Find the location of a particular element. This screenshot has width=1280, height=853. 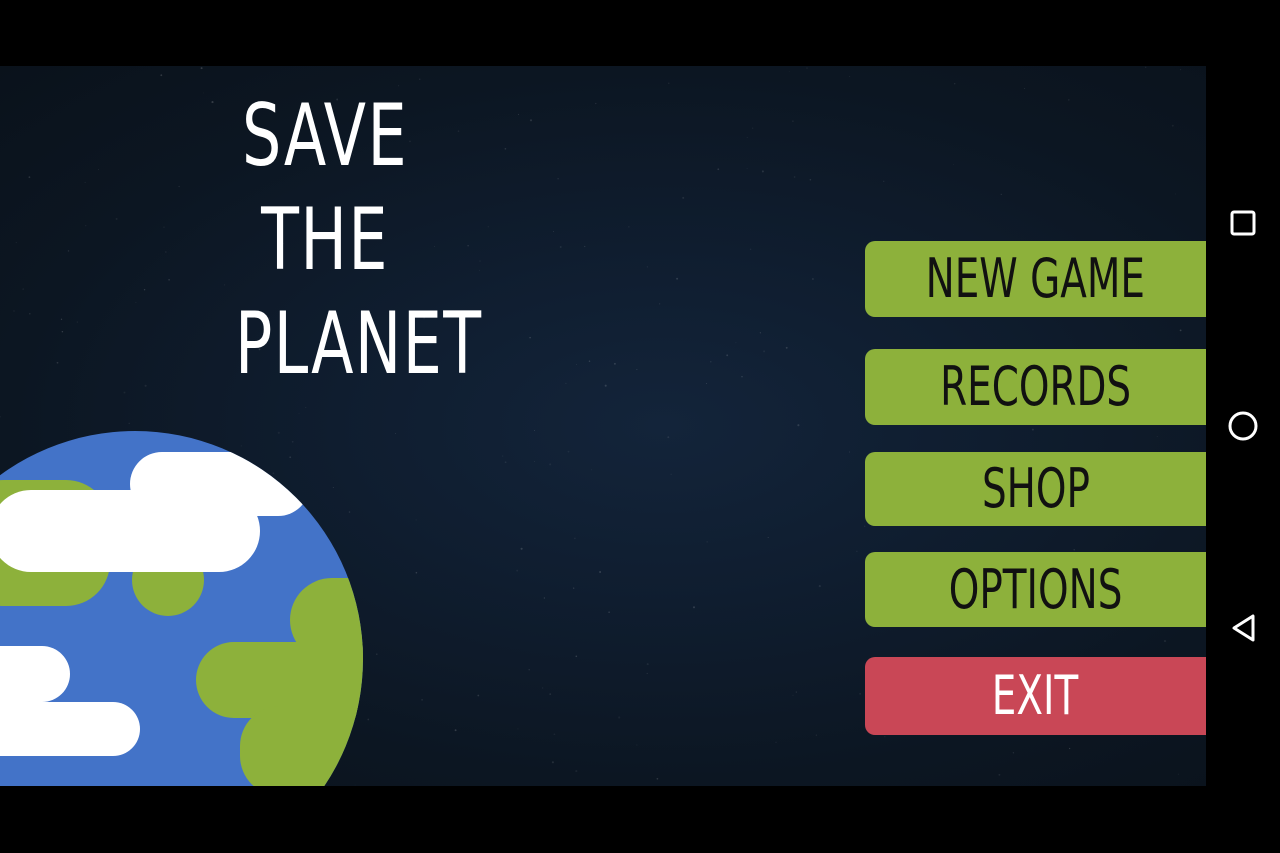

planet-illustration is located at coordinates (181, 608).